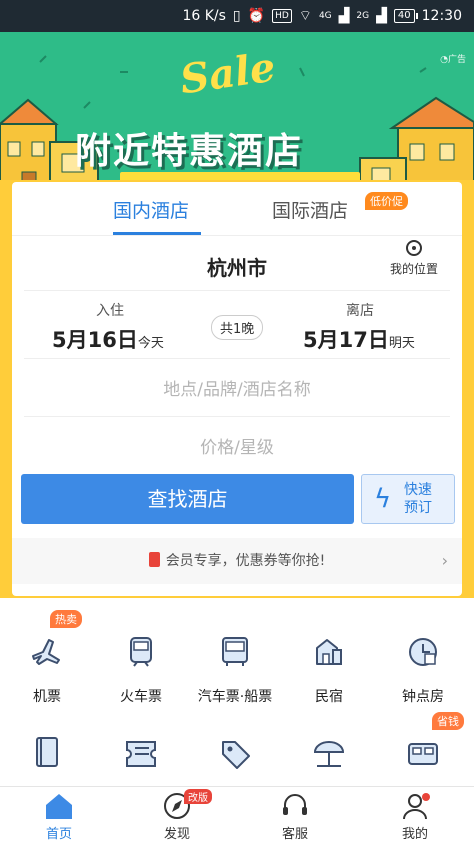  Describe the element at coordinates (405, 16) in the screenshot. I see `battery-icon: 40` at that location.